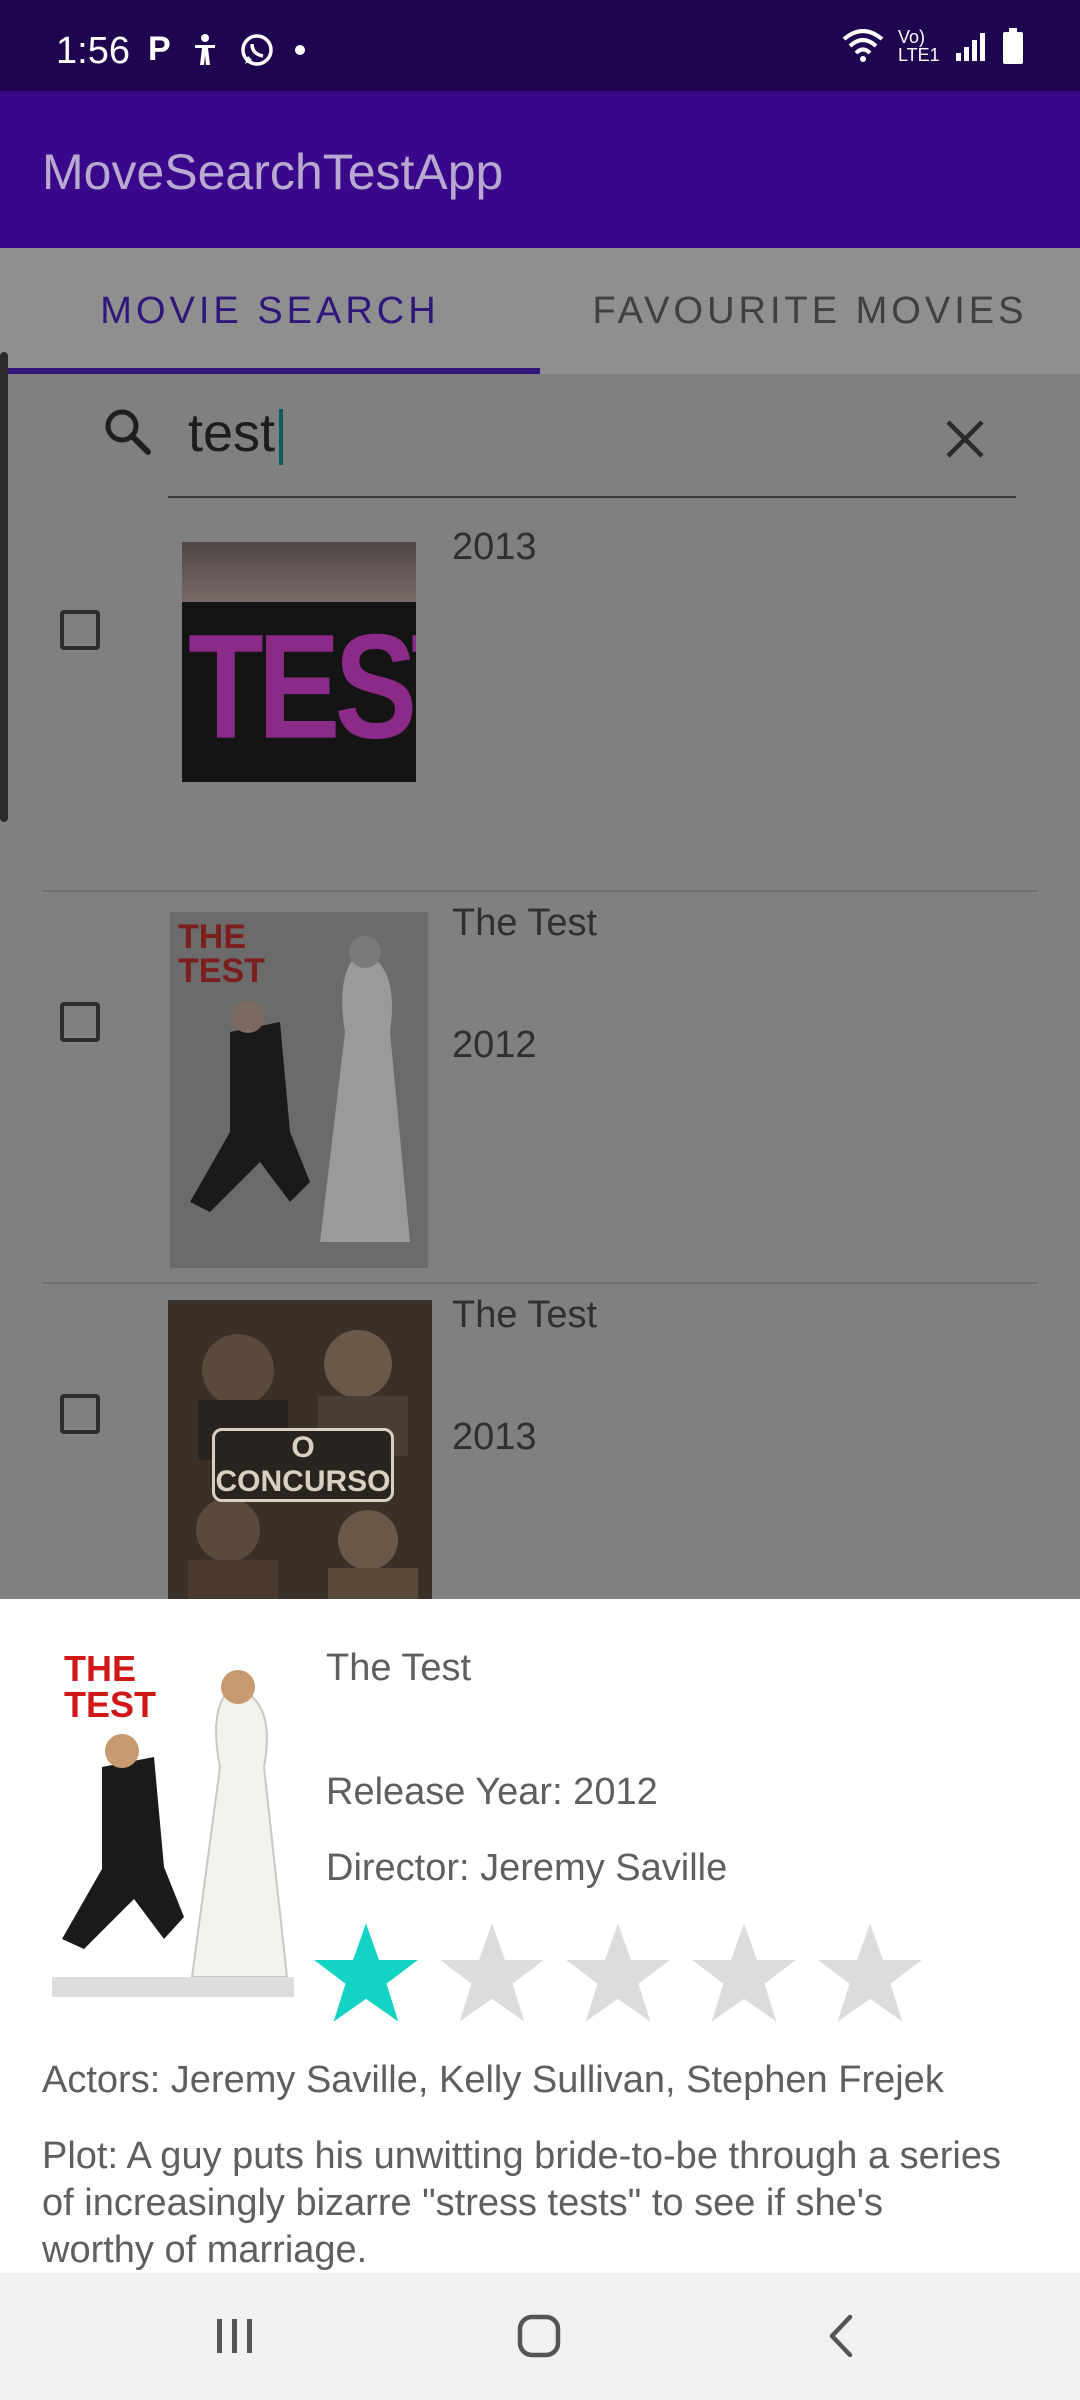 Image resolution: width=1080 pixels, height=2400 pixels. Describe the element at coordinates (235, 2336) in the screenshot. I see `recents-icon` at that location.